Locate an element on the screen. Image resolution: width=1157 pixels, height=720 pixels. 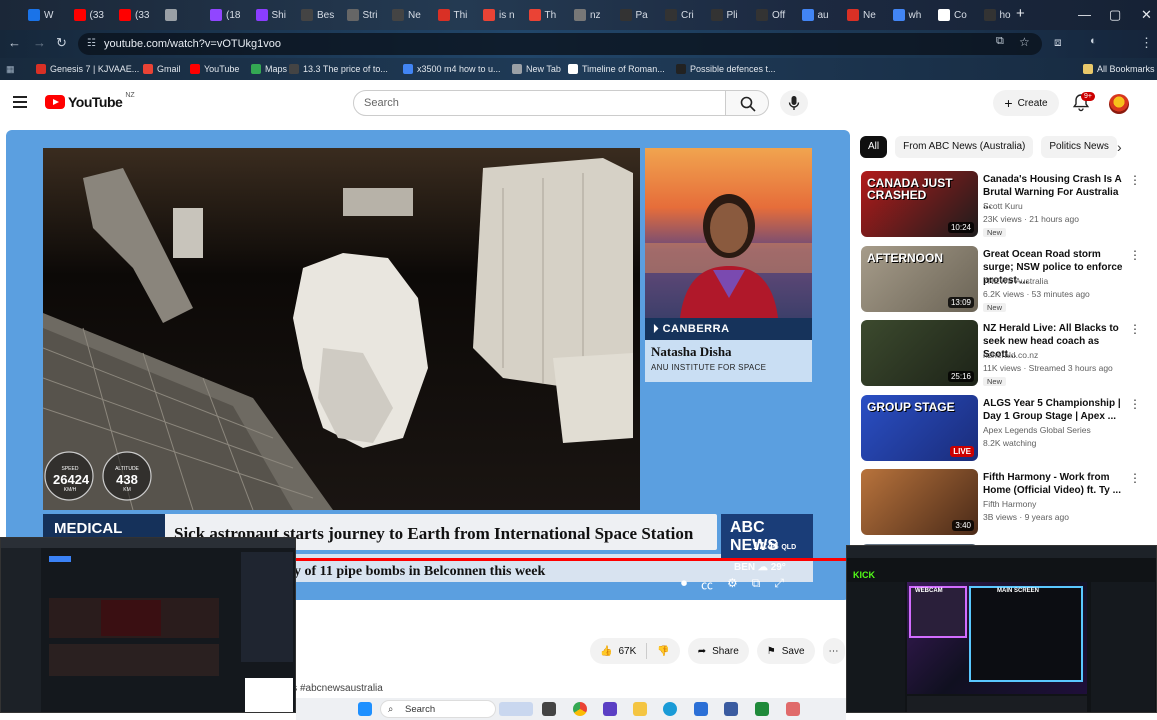
menu-icon: ⋮ is located at coordinates (1146, 43).